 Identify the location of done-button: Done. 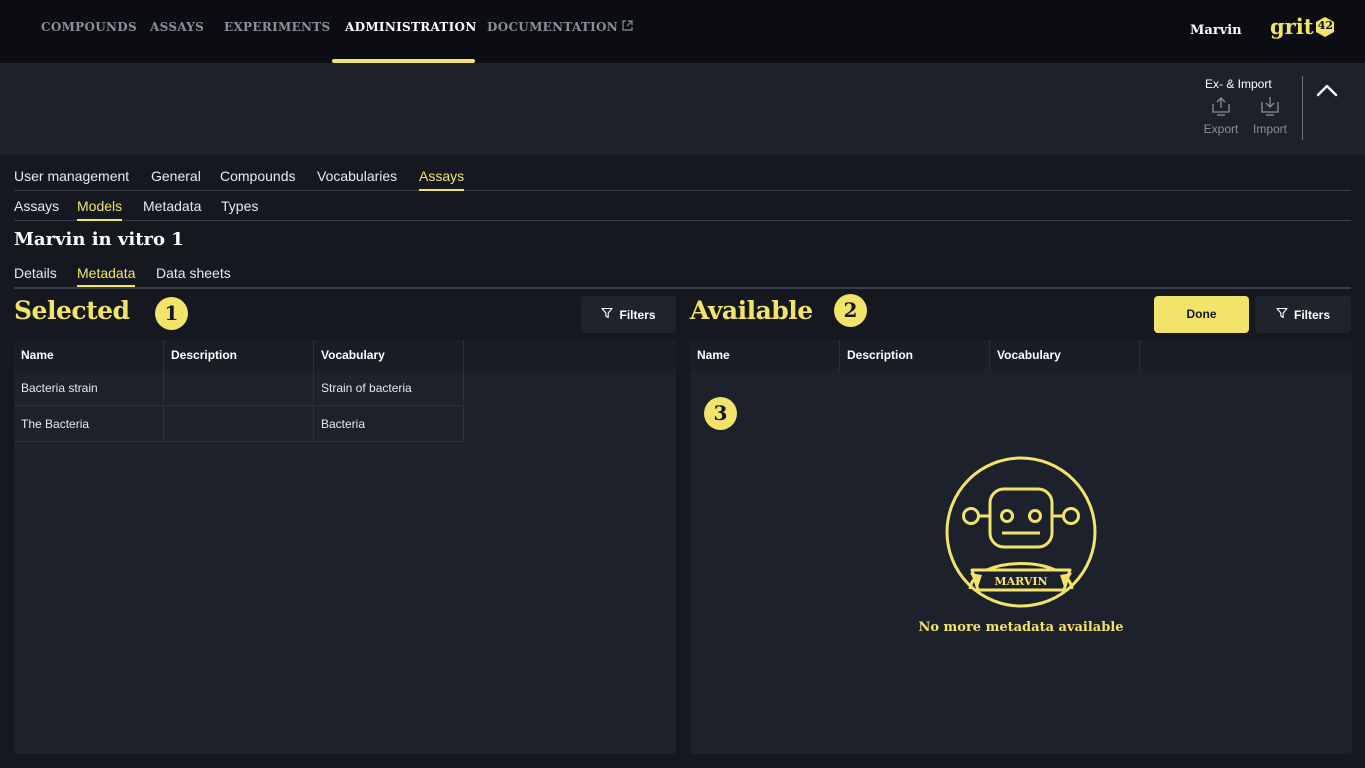
(1201, 314).